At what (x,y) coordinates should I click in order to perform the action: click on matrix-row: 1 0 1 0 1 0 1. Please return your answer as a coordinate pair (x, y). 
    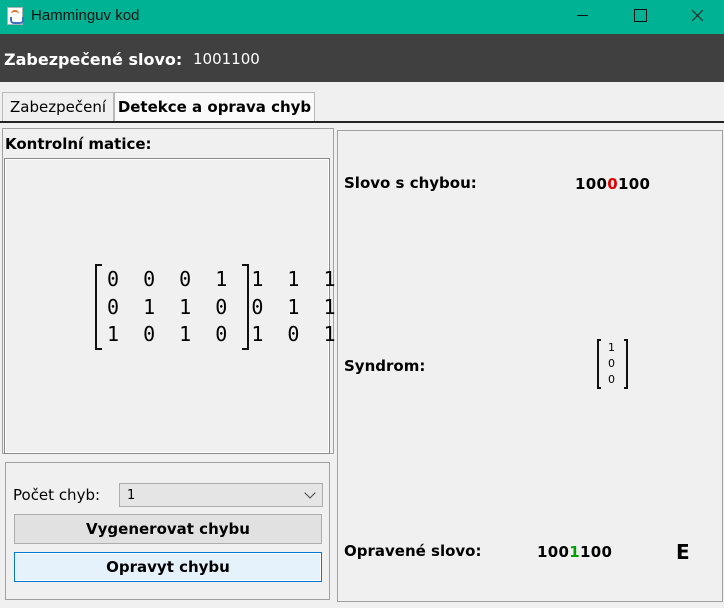
    Looking at the image, I should click on (224, 334).